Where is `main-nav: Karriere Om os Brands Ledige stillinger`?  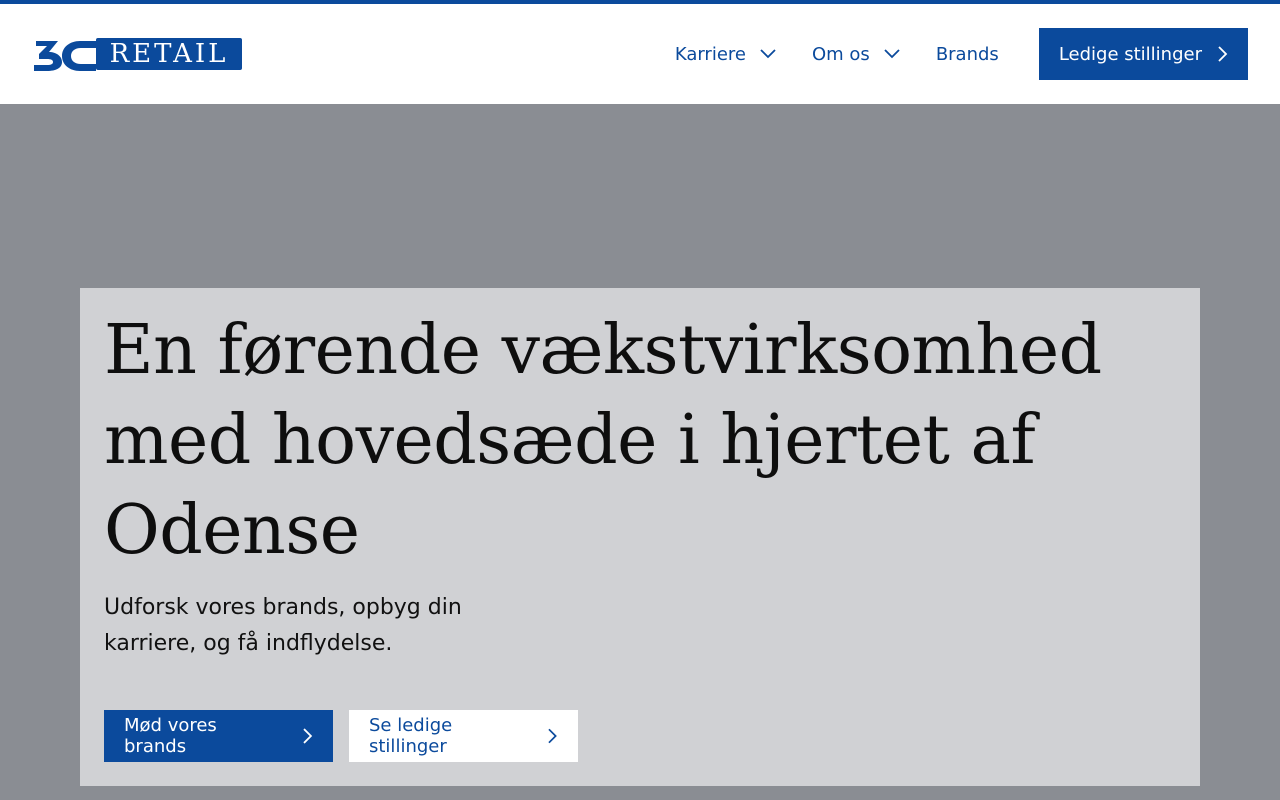
main-nav: Karriere Om os Brands Ledige stillinger is located at coordinates (961, 54).